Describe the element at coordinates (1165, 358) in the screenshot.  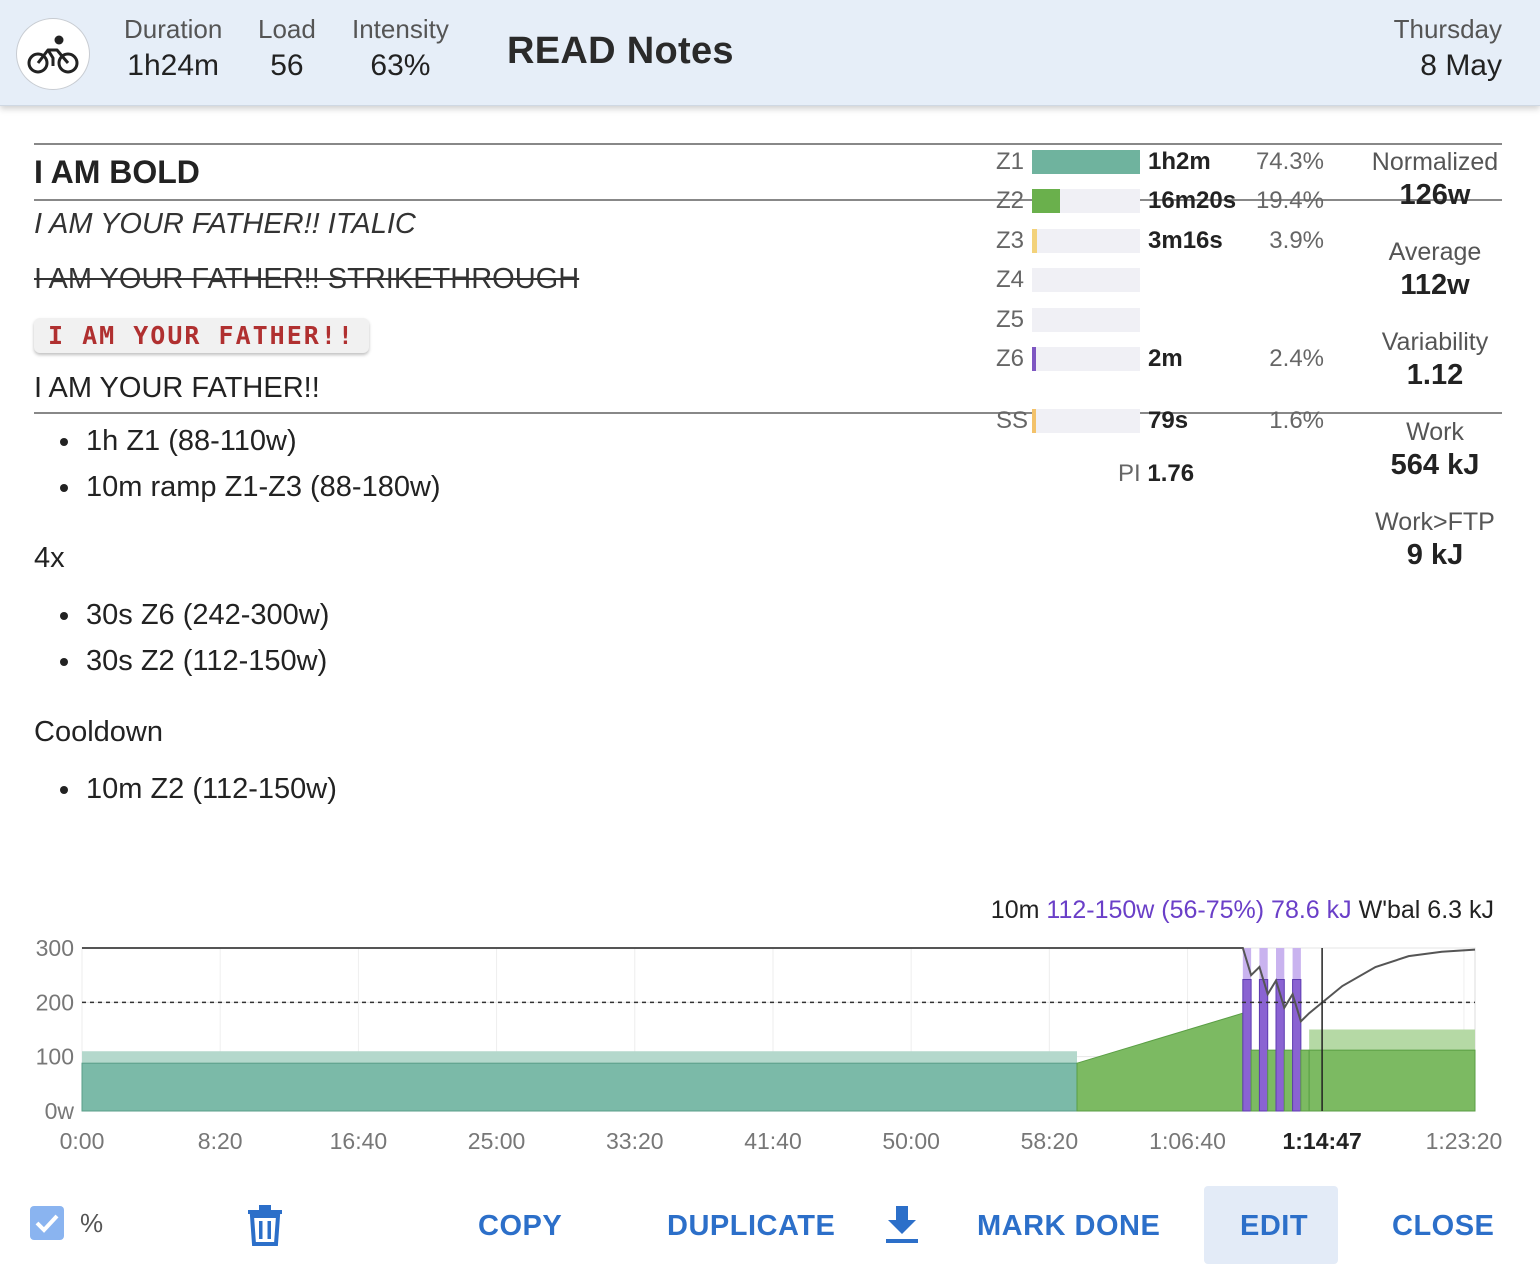
I see `zone-time: 2m` at that location.